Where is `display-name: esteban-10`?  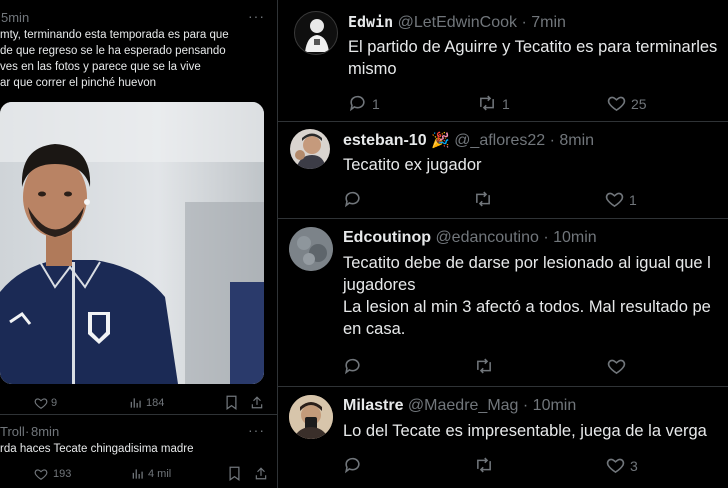
display-name: esteban-10 is located at coordinates (385, 140).